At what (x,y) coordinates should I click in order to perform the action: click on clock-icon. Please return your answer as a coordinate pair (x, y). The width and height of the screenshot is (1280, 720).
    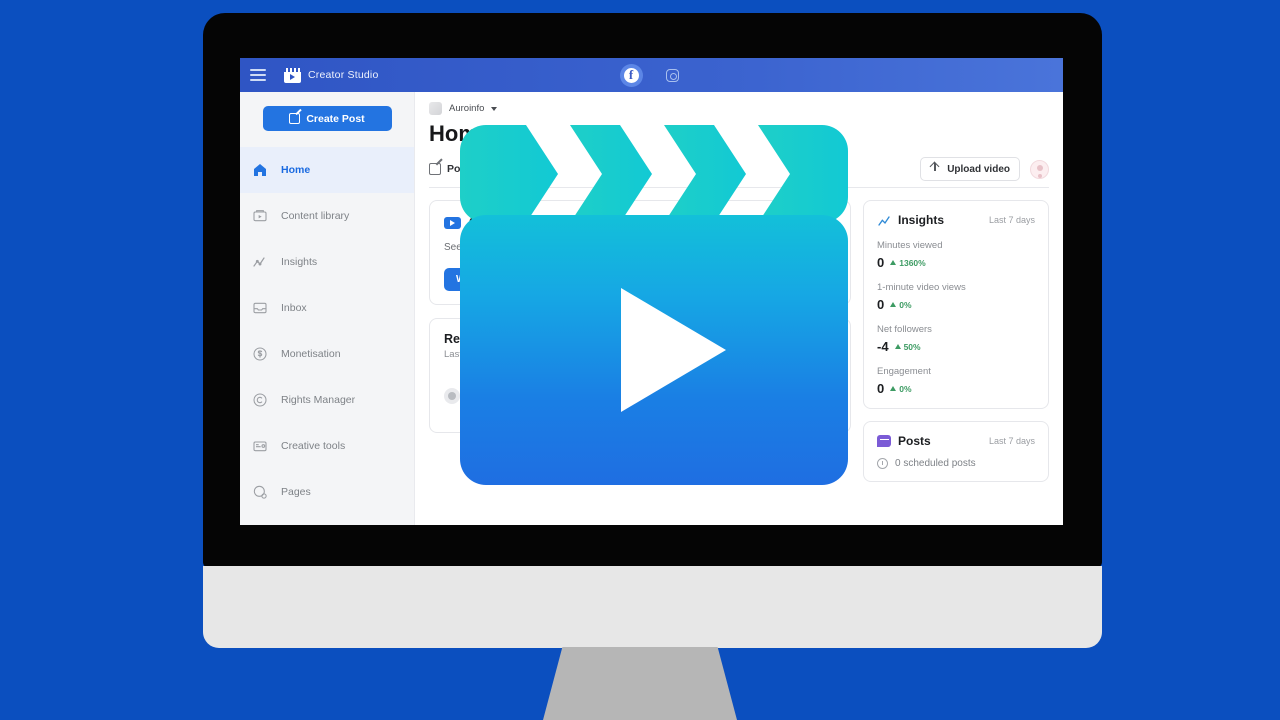
    Looking at the image, I should click on (882, 463).